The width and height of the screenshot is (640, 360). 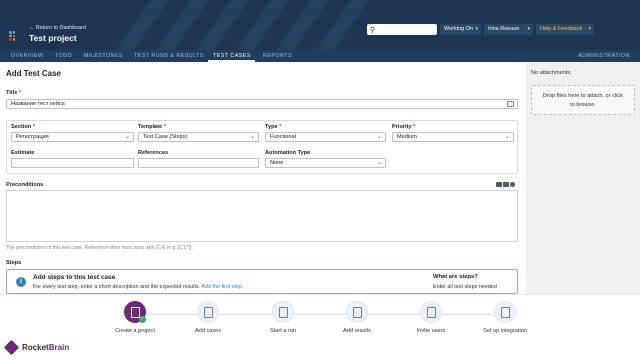 What do you see at coordinates (357, 331) in the screenshot?
I see `step-label: Add results` at bounding box center [357, 331].